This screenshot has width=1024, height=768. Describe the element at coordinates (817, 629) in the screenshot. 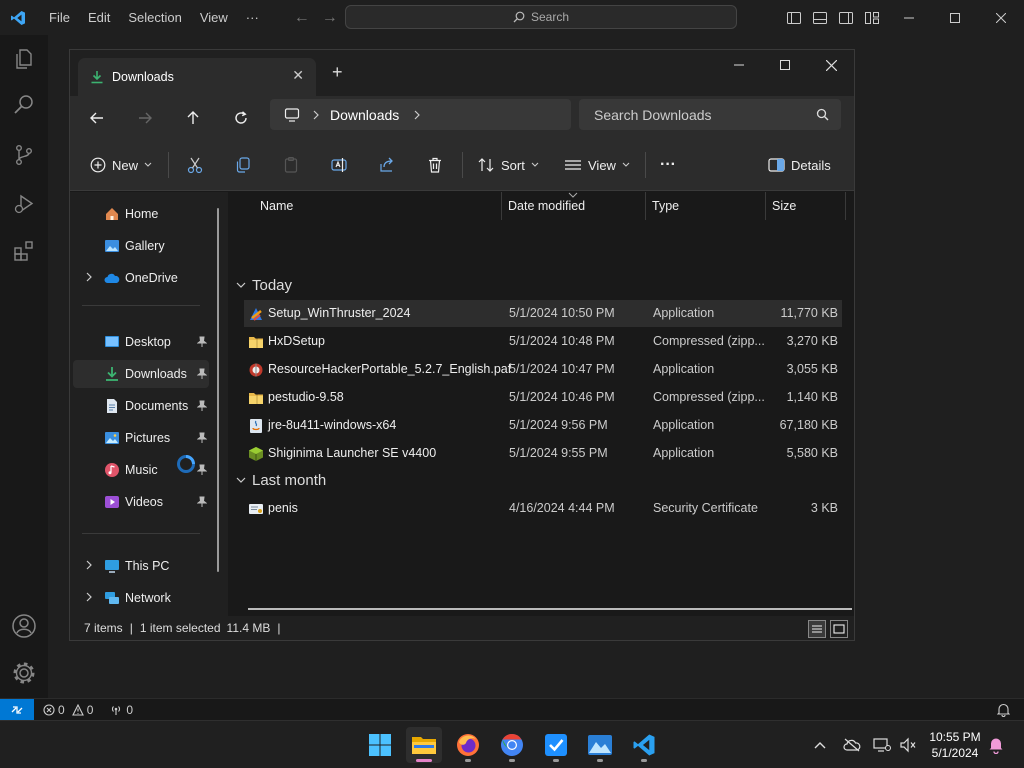

I see `details-view-icon` at that location.